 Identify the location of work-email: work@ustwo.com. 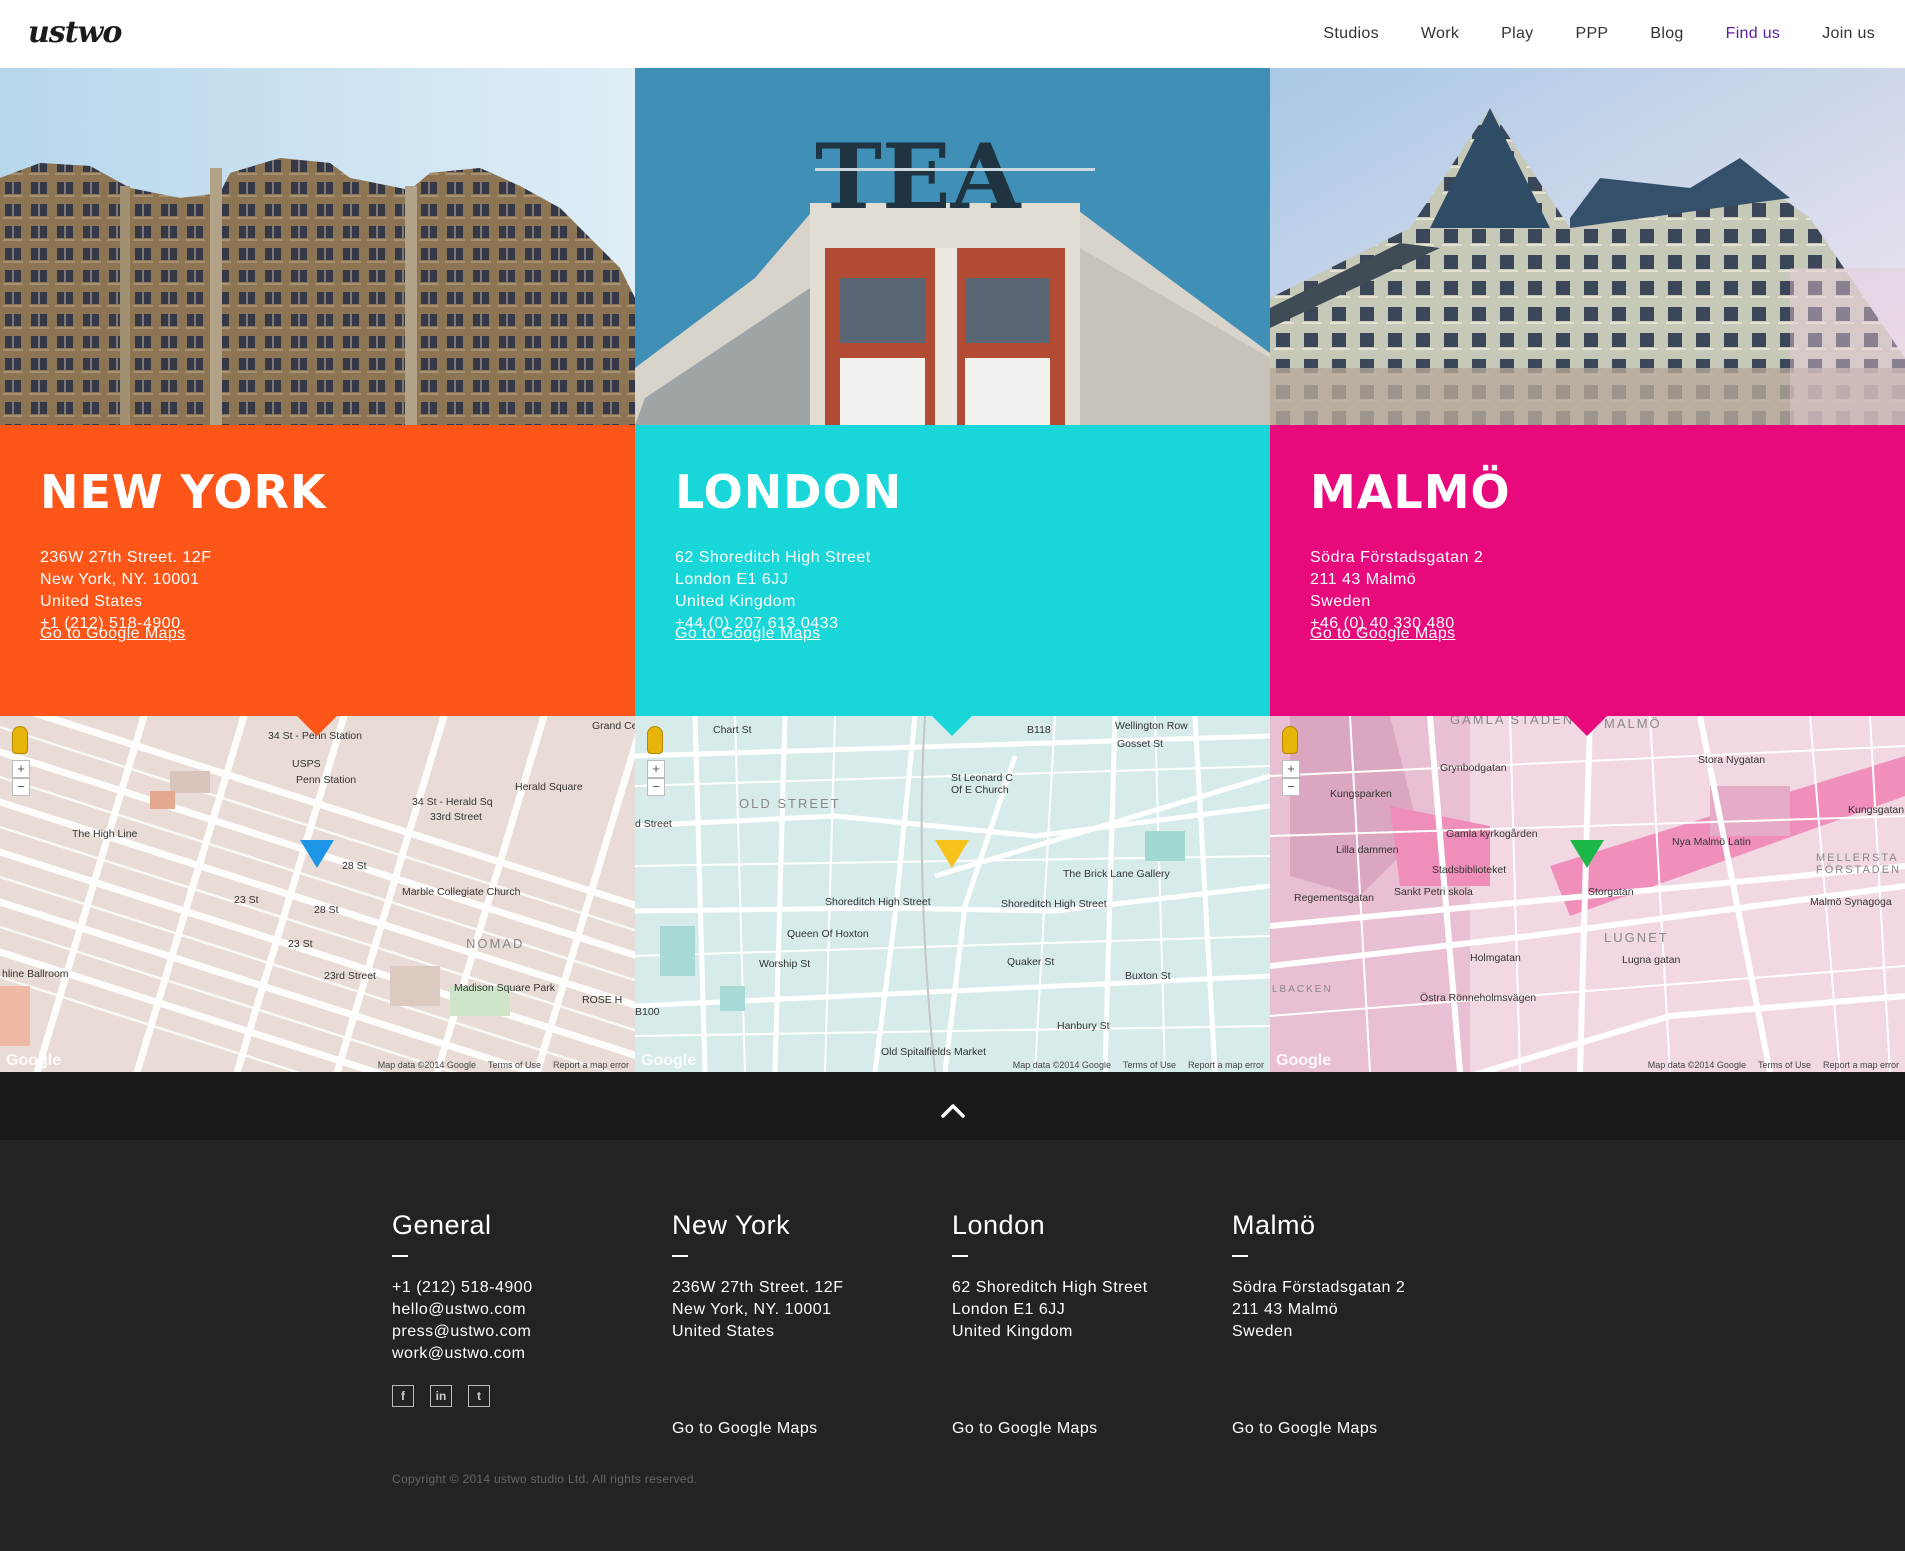
(522, 1354).